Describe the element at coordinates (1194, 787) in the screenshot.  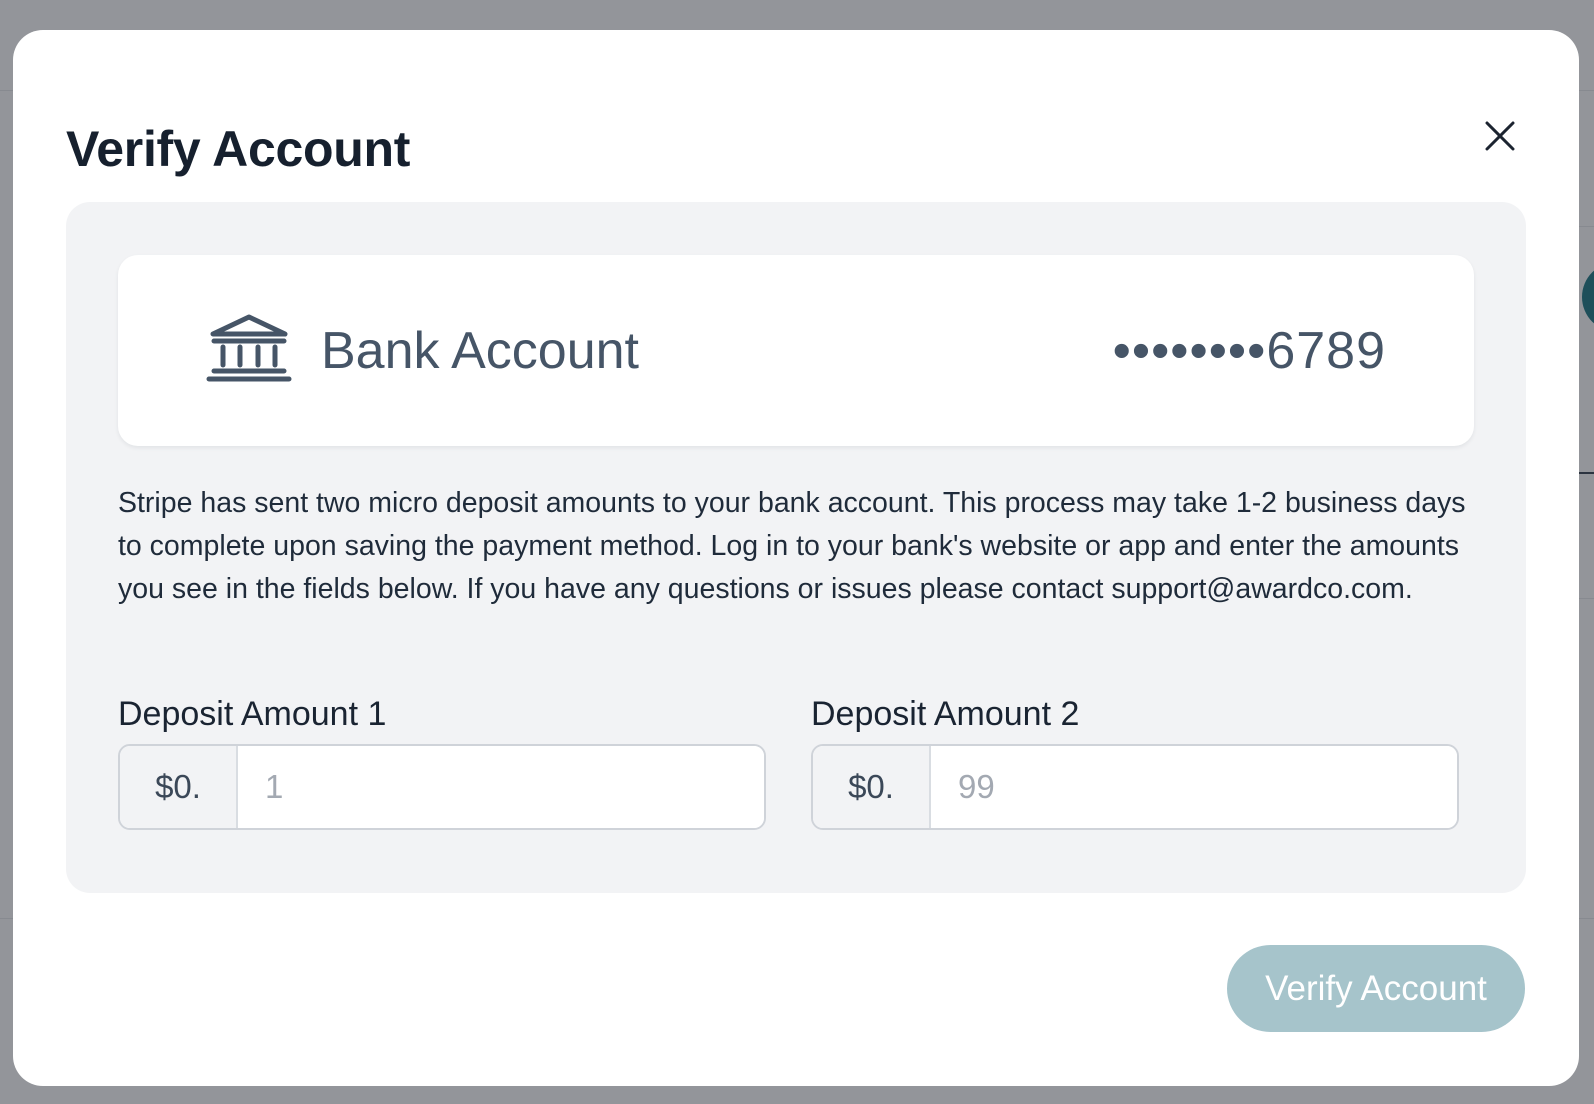
I see `deposit-amount-2-input` at that location.